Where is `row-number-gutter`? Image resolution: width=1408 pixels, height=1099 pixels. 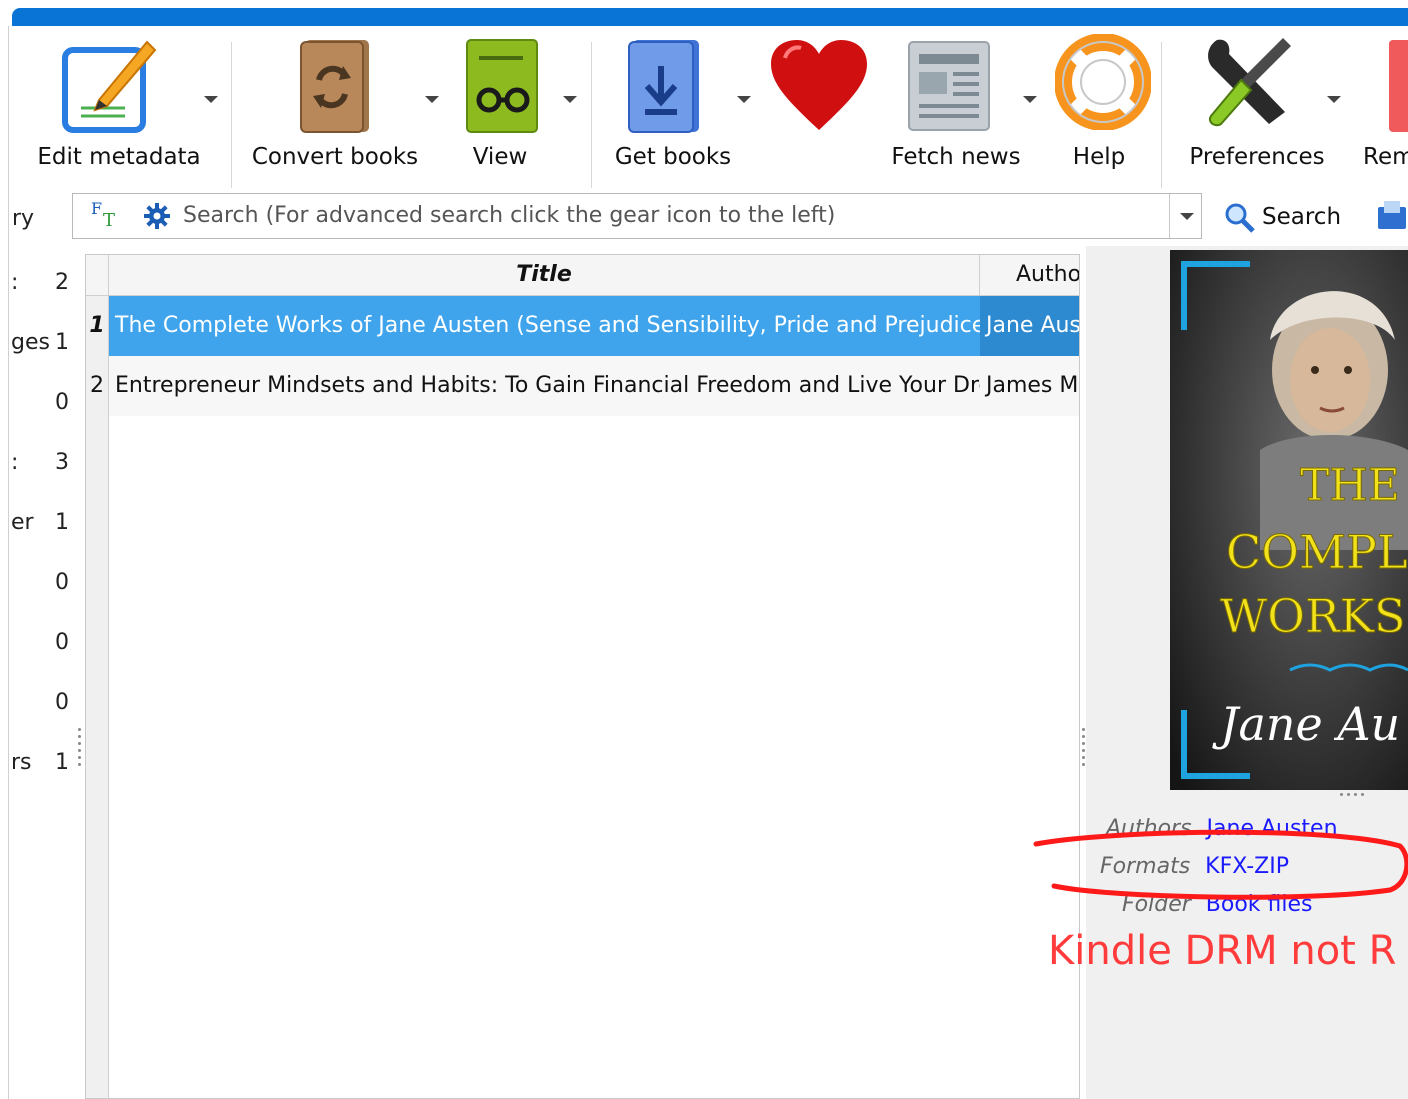 row-number-gutter is located at coordinates (97, 697).